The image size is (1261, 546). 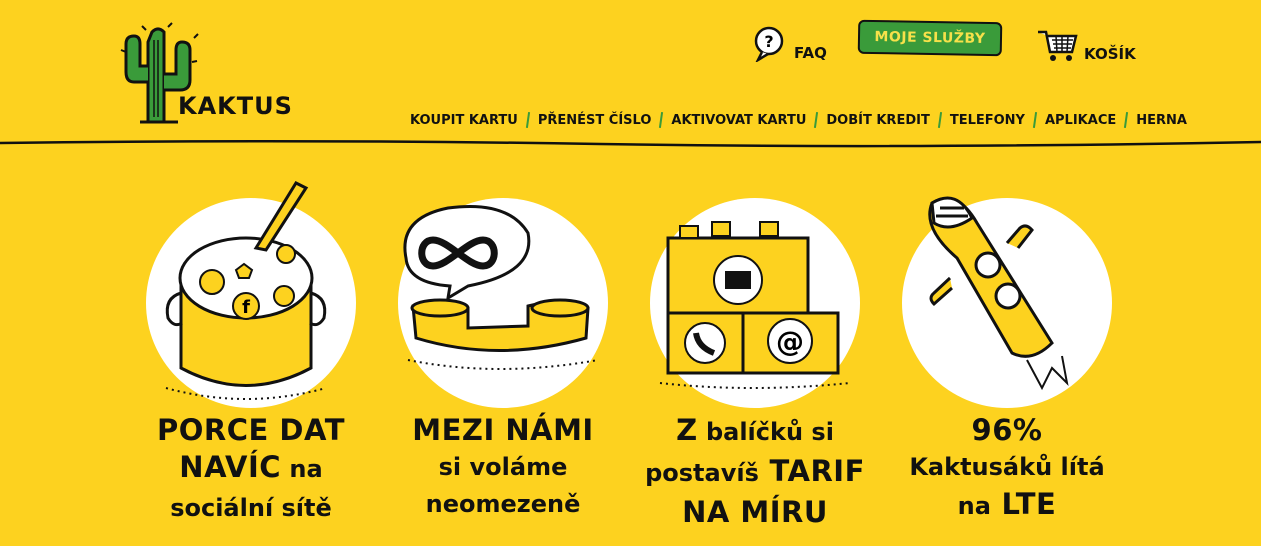 What do you see at coordinates (702, 473) in the screenshot?
I see `caption-line: postavíš` at bounding box center [702, 473].